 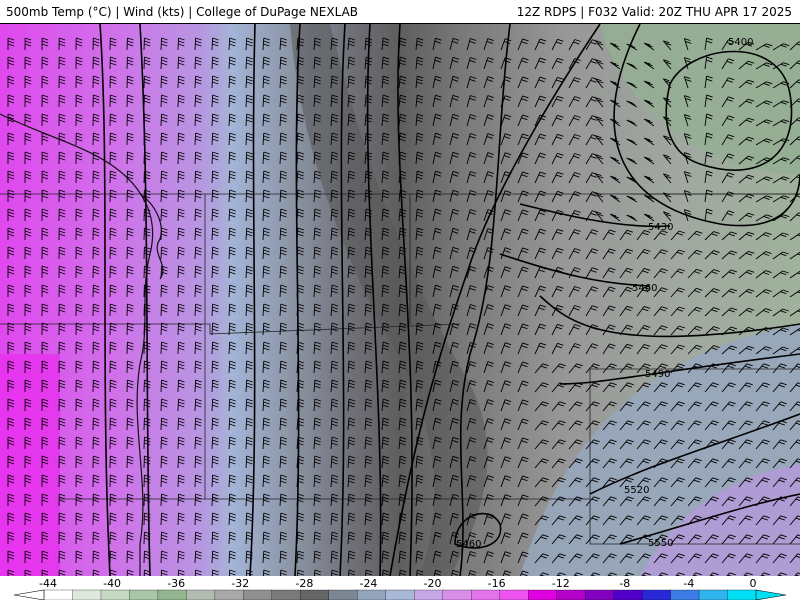 I want to click on colorbar-right-arrow, so click(x=771, y=594).